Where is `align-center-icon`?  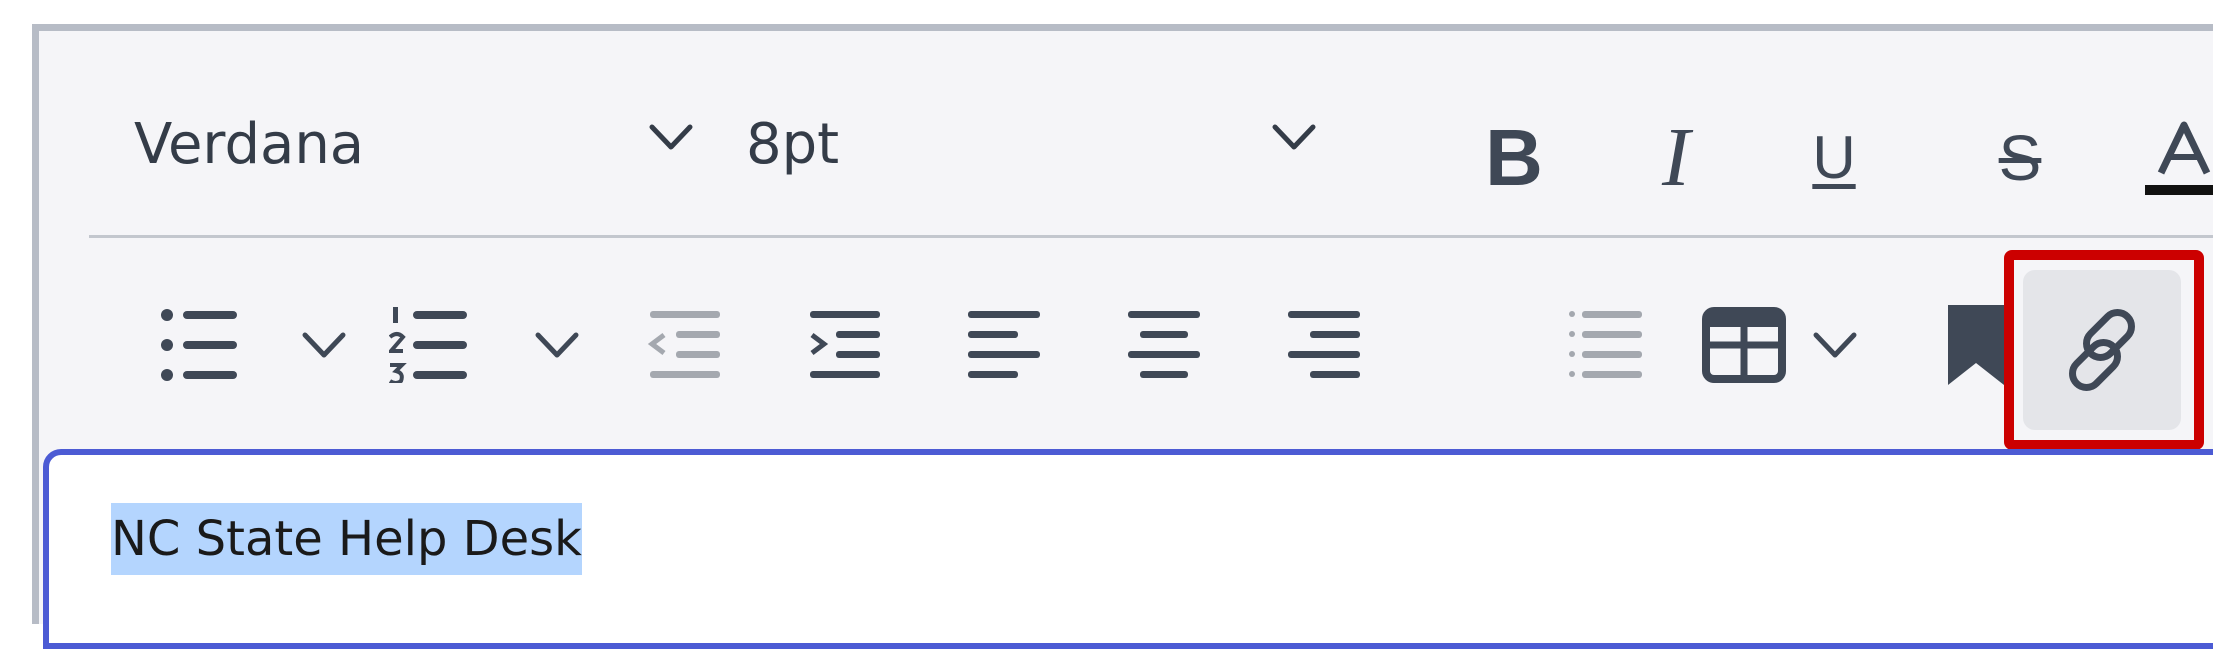
align-center-icon is located at coordinates (1164, 344).